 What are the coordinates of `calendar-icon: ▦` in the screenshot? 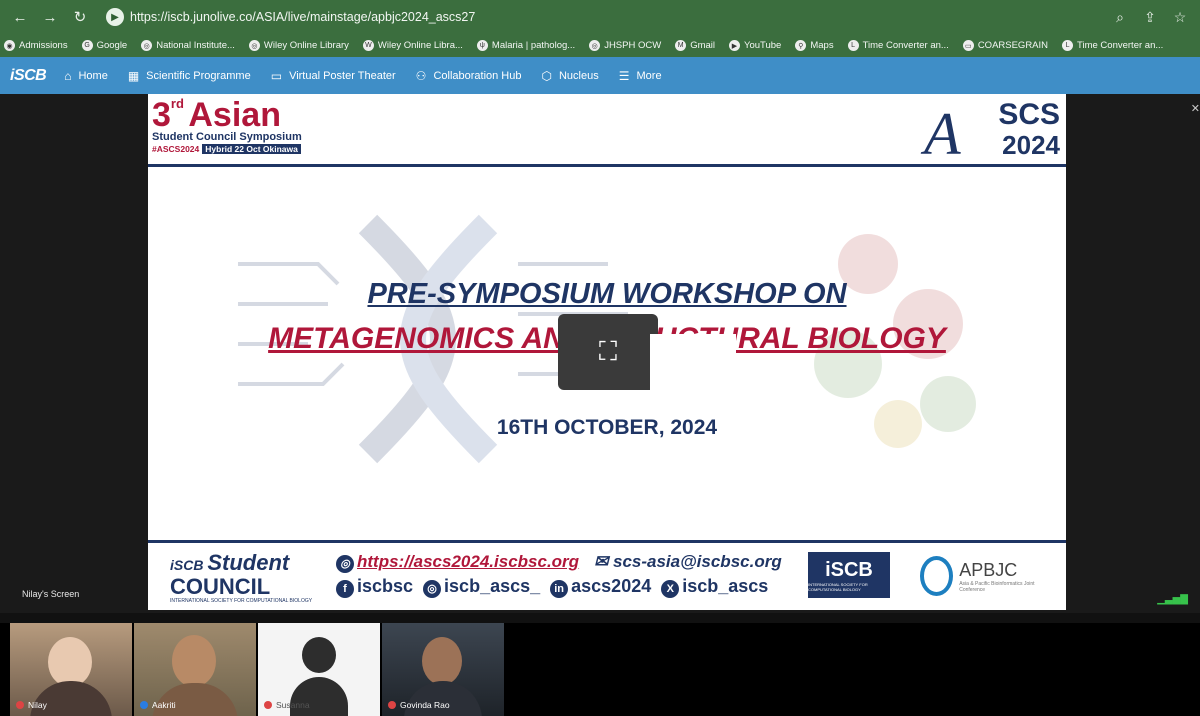 It's located at (133, 75).